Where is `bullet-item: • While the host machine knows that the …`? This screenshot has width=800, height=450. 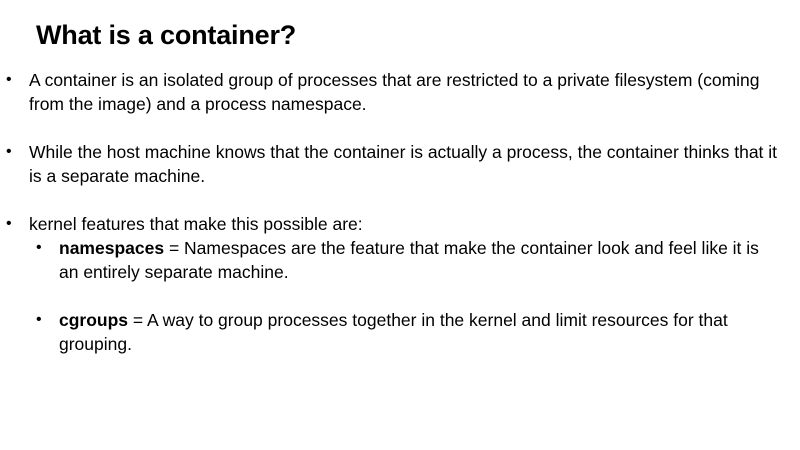 bullet-item: • While the host machine knows that the … is located at coordinates (393, 164).